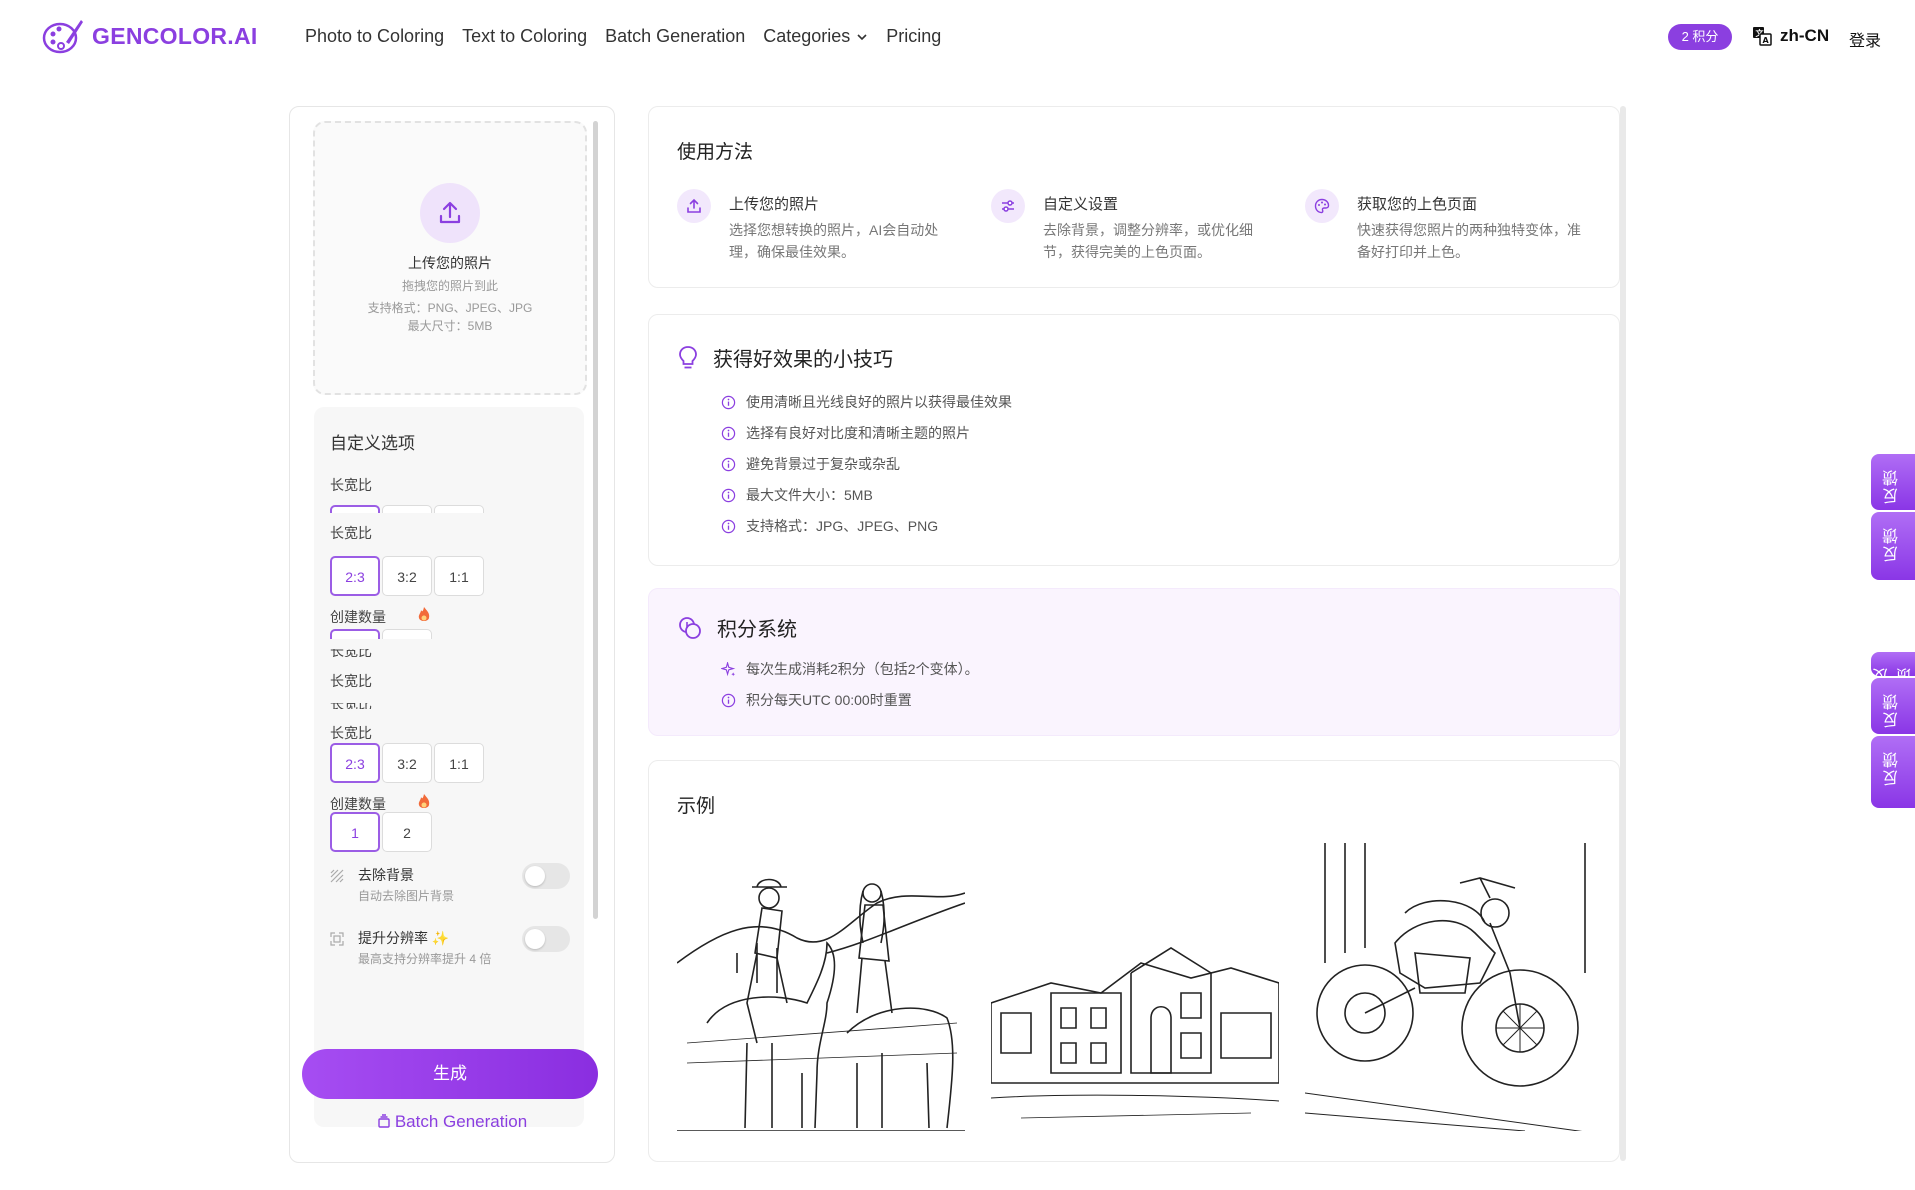 The height and width of the screenshot is (1190, 1915). I want to click on step-title: 获取您的上色页面, so click(1417, 204).